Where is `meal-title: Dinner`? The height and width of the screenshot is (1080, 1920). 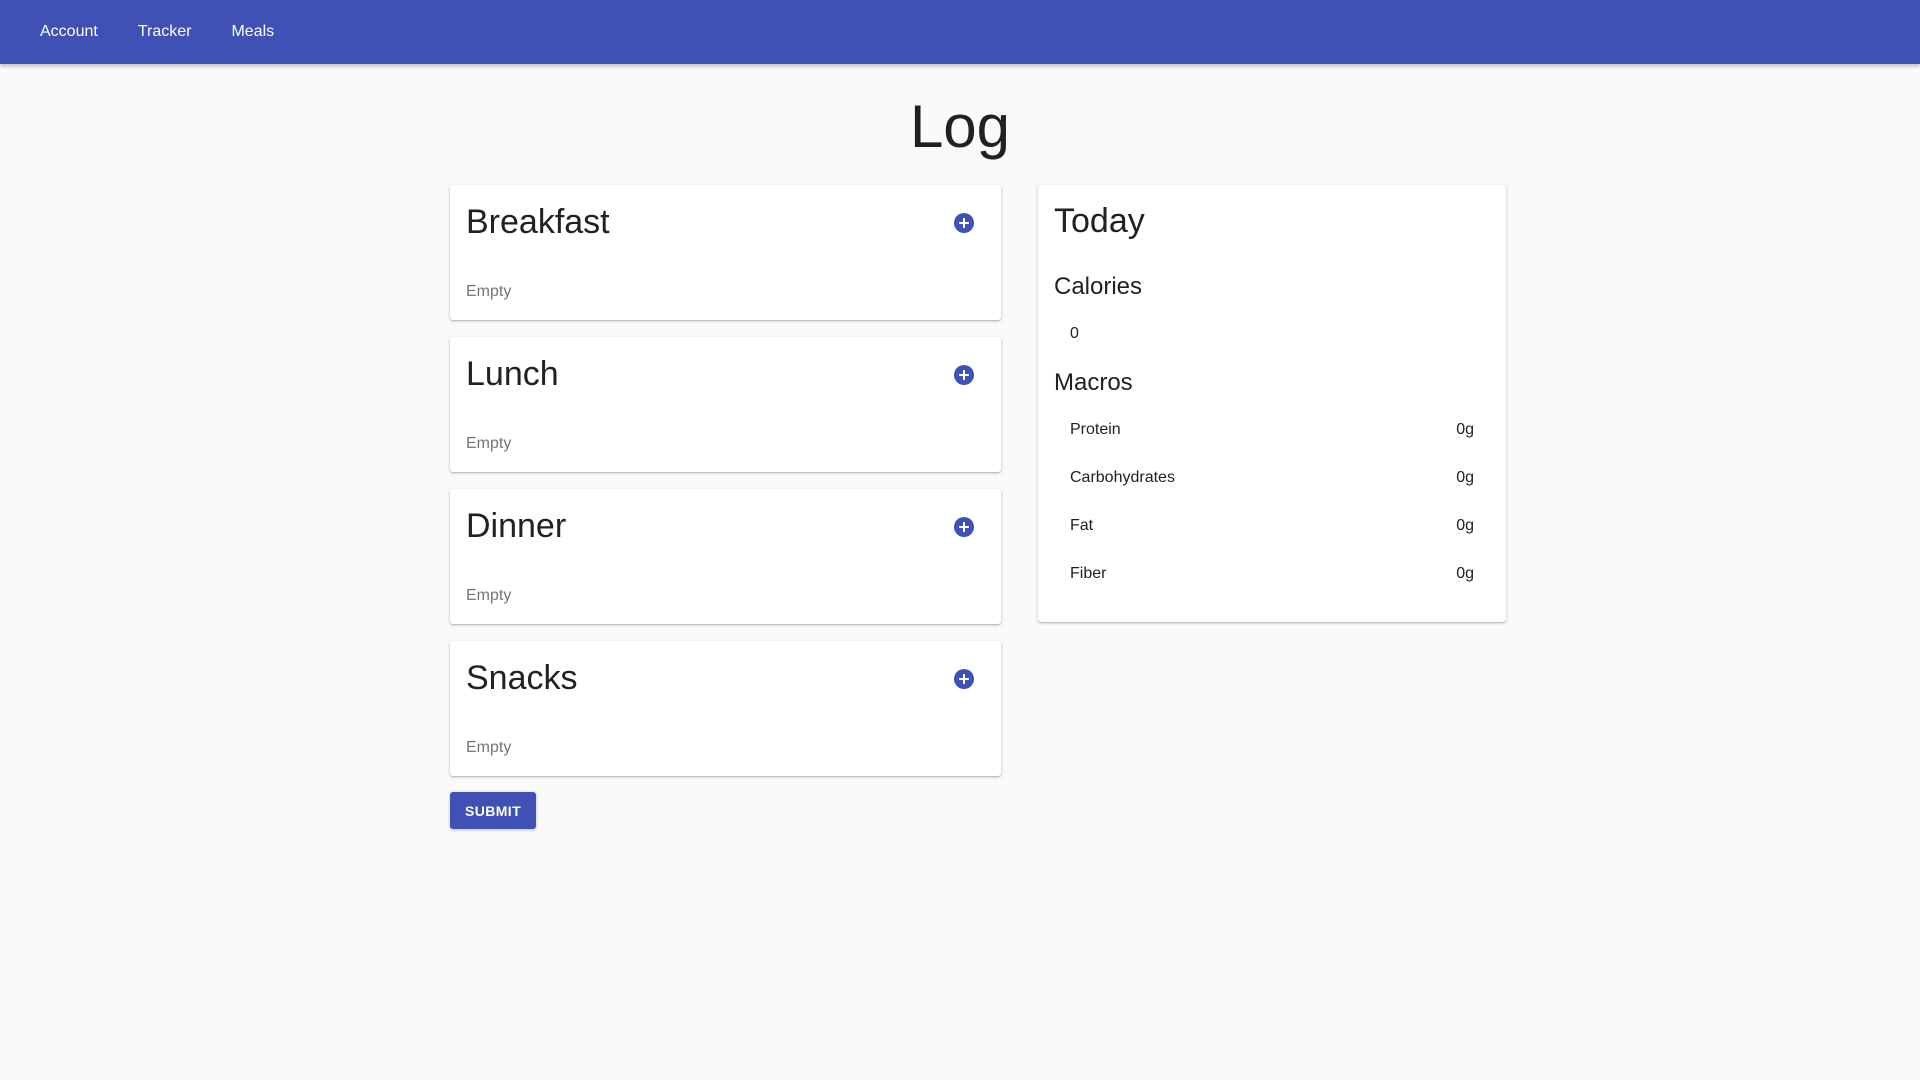 meal-title: Dinner is located at coordinates (516, 526).